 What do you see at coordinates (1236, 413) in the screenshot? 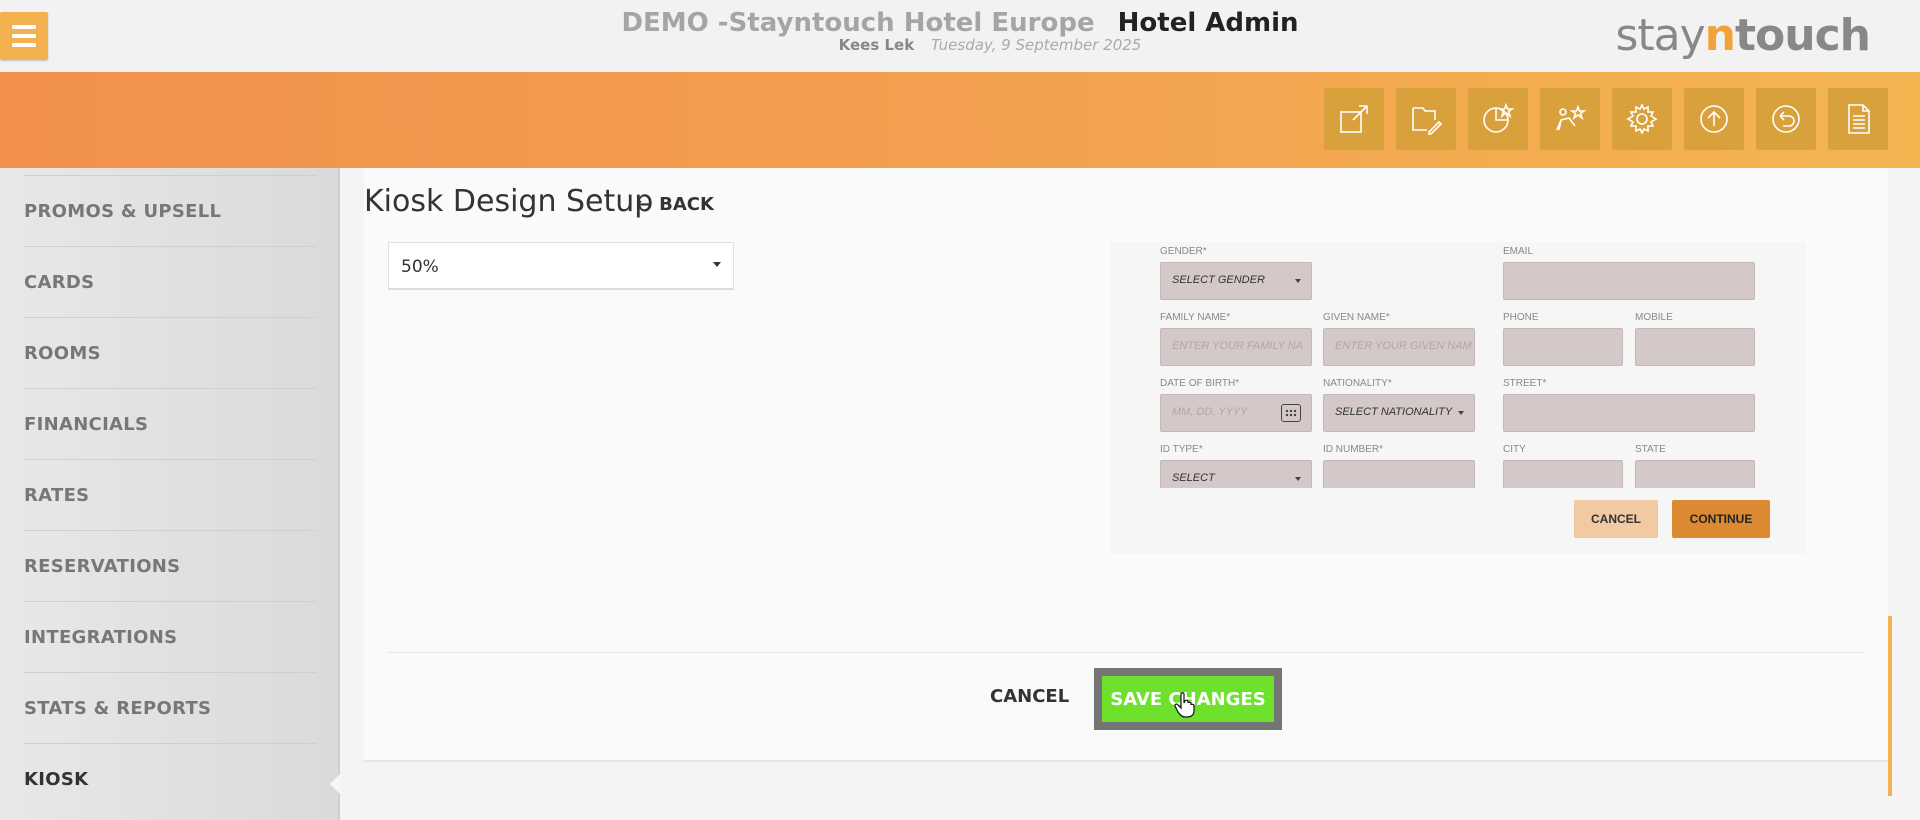
I see `dob-field: MM, DD, YYYY` at bounding box center [1236, 413].